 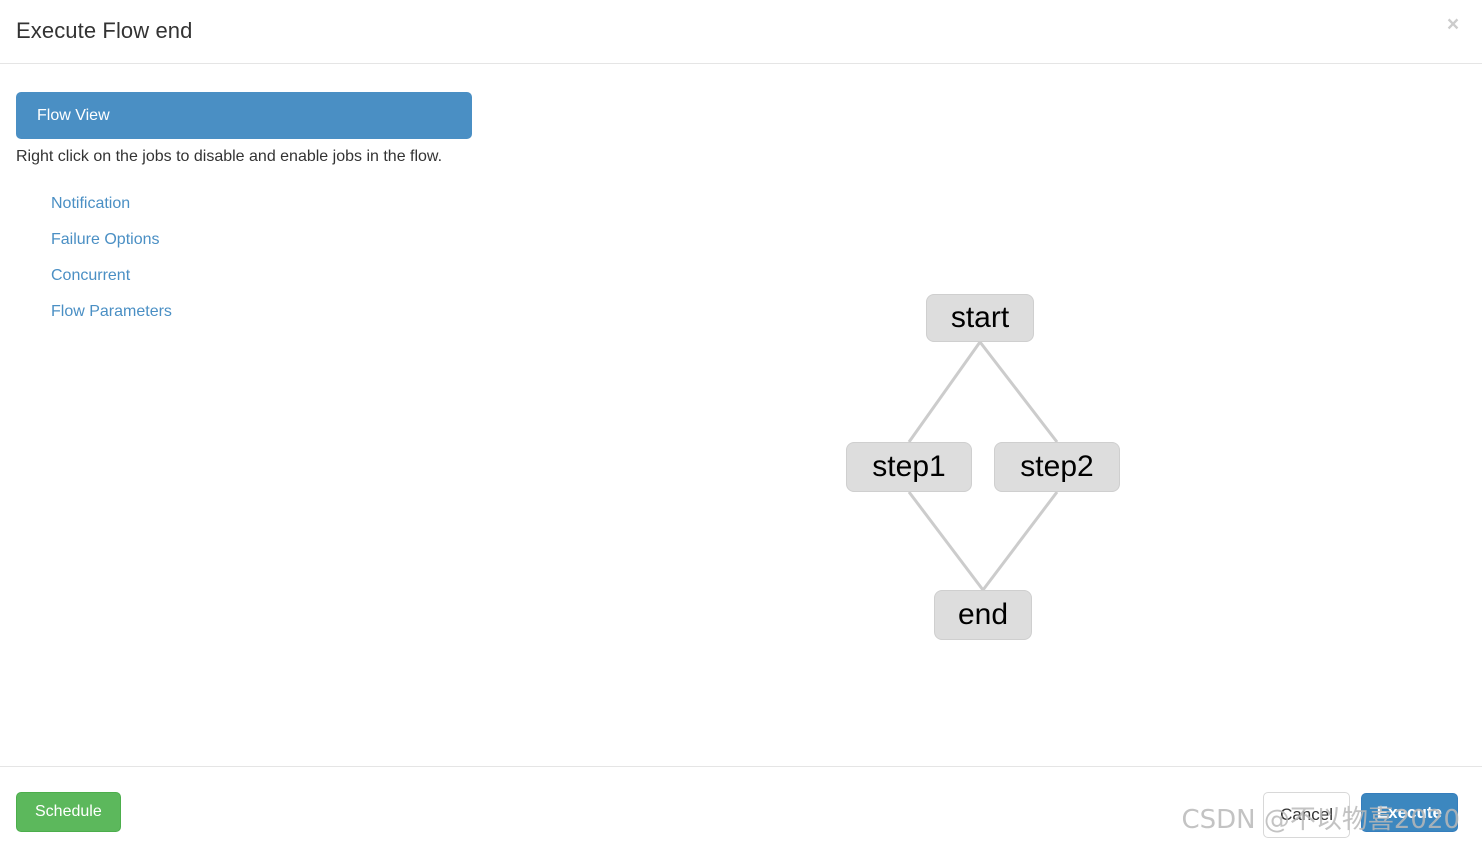 I want to click on flow-node-step2: step2, so click(x=1057, y=467).